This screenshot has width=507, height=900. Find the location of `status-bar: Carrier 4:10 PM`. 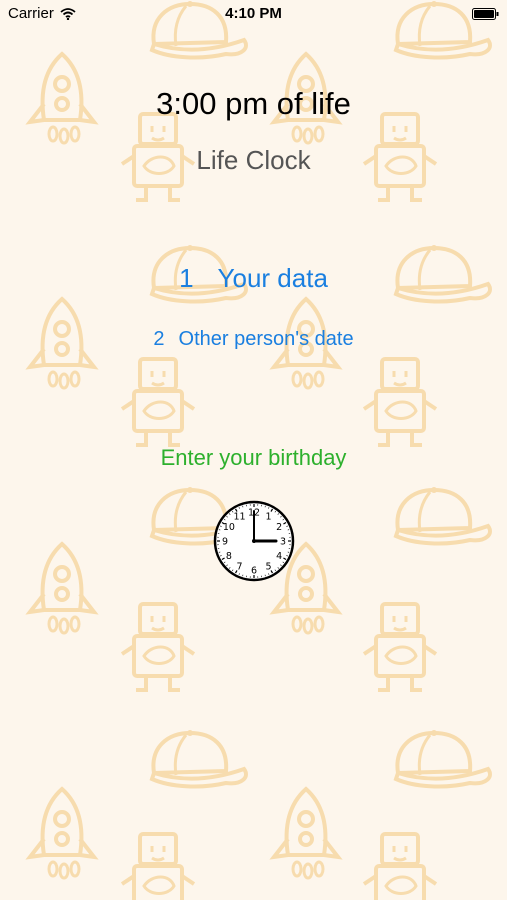

status-bar: Carrier 4:10 PM is located at coordinates (253, 14).